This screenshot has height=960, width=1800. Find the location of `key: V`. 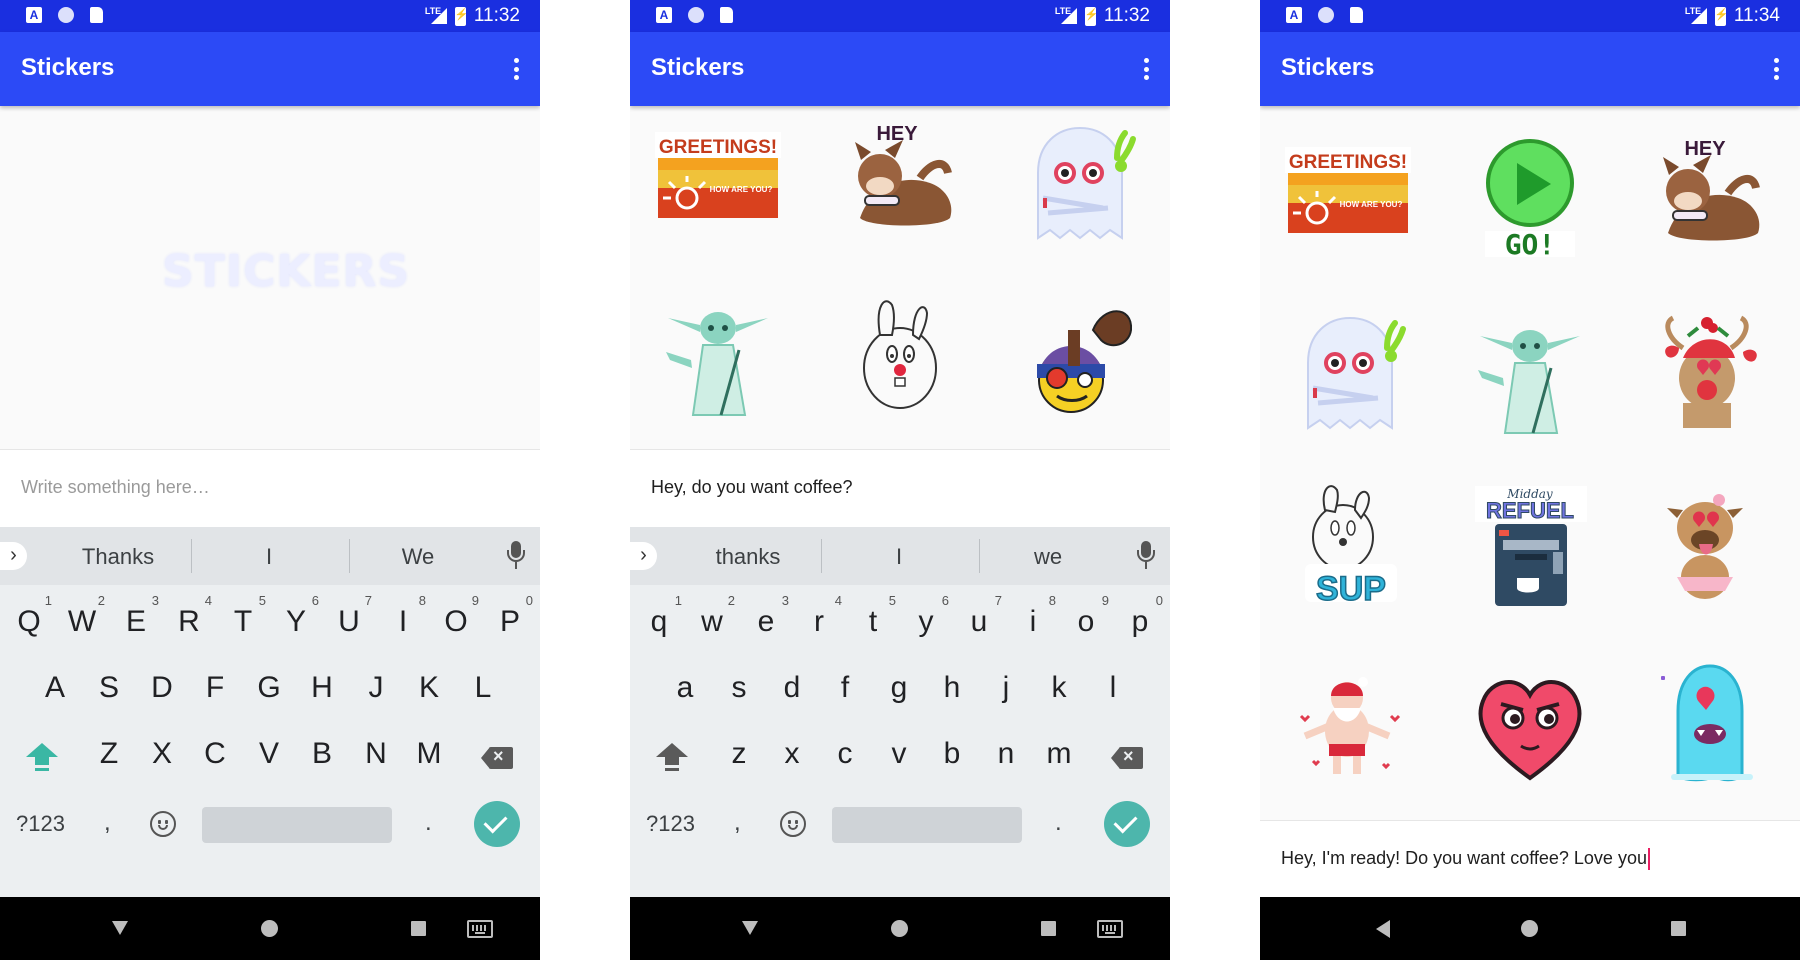

key: V is located at coordinates (269, 754).